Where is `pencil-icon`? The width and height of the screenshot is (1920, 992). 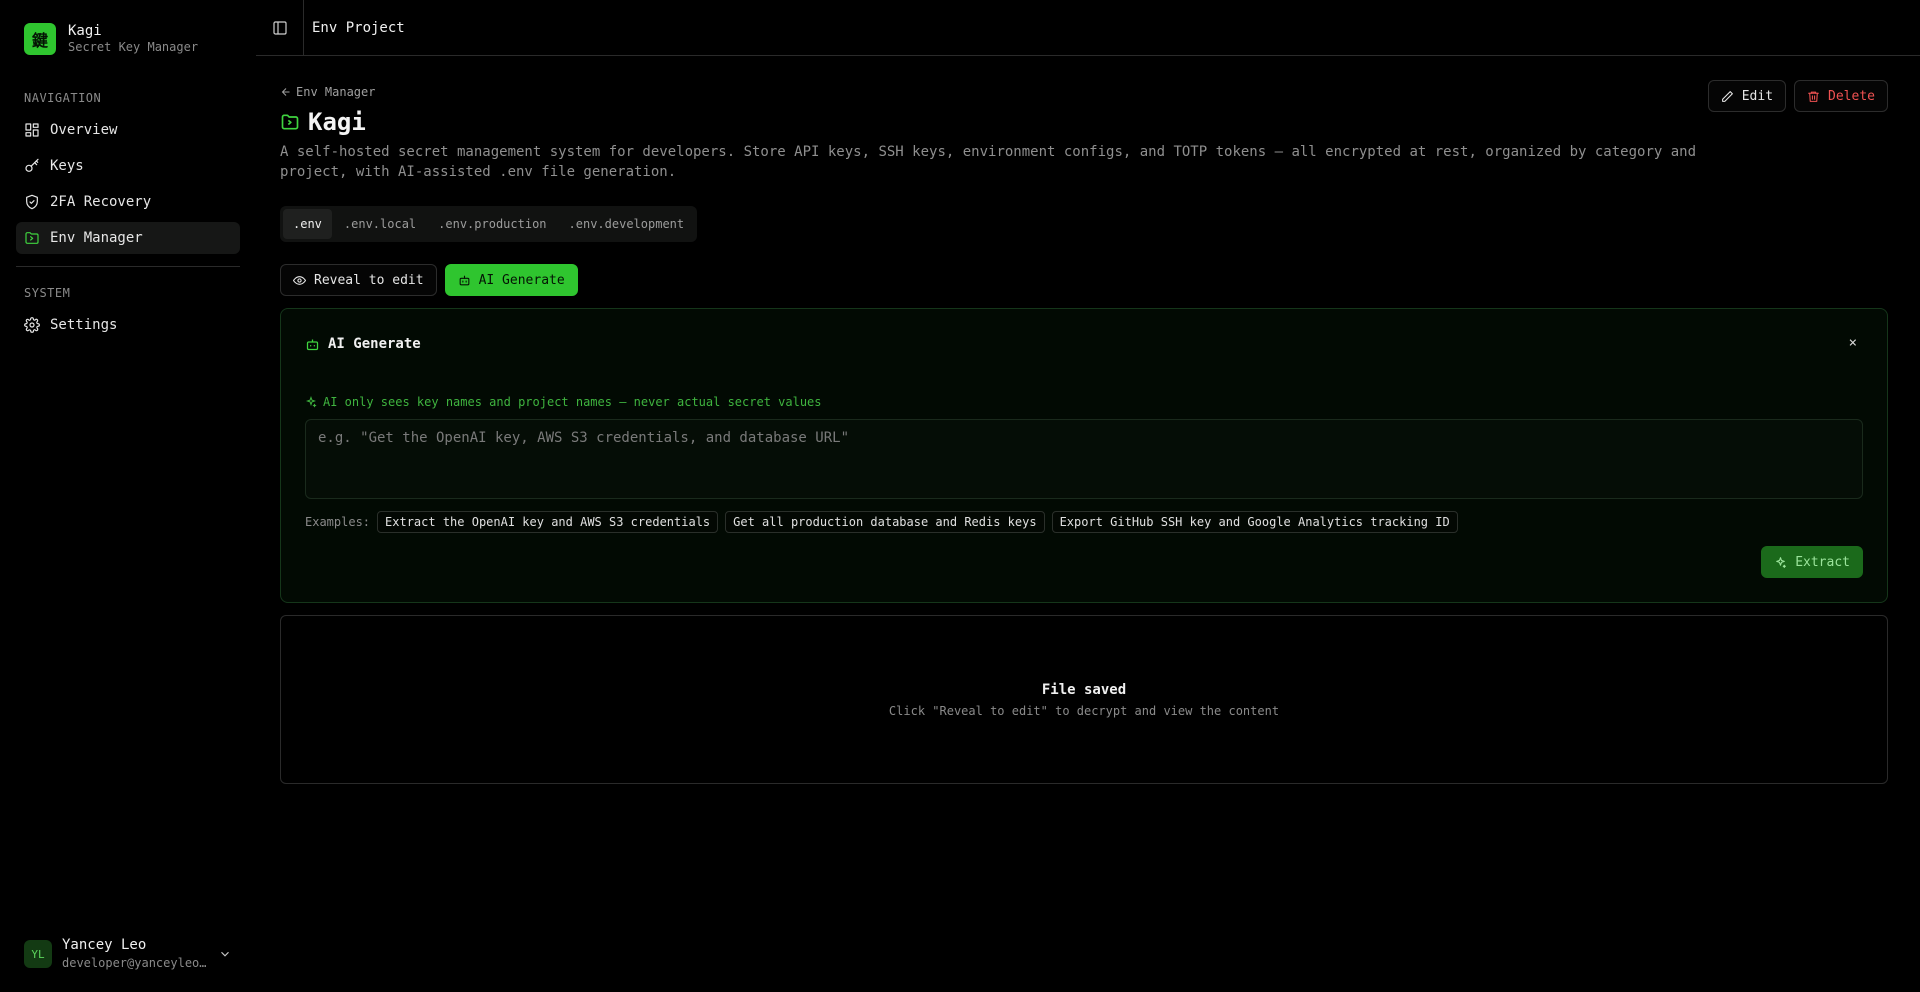
pencil-icon is located at coordinates (1727, 96).